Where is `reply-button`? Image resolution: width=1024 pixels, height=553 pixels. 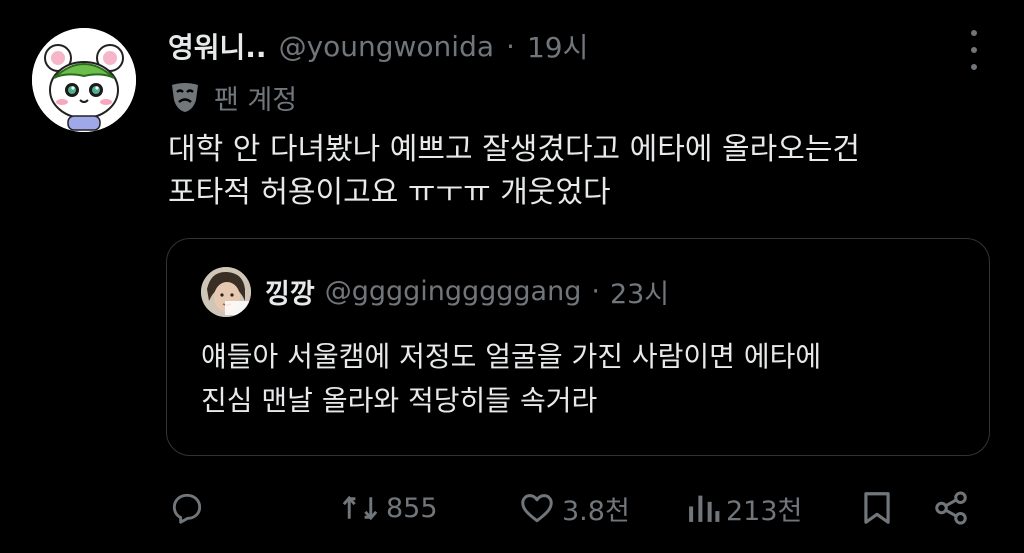
reply-button is located at coordinates (190, 508).